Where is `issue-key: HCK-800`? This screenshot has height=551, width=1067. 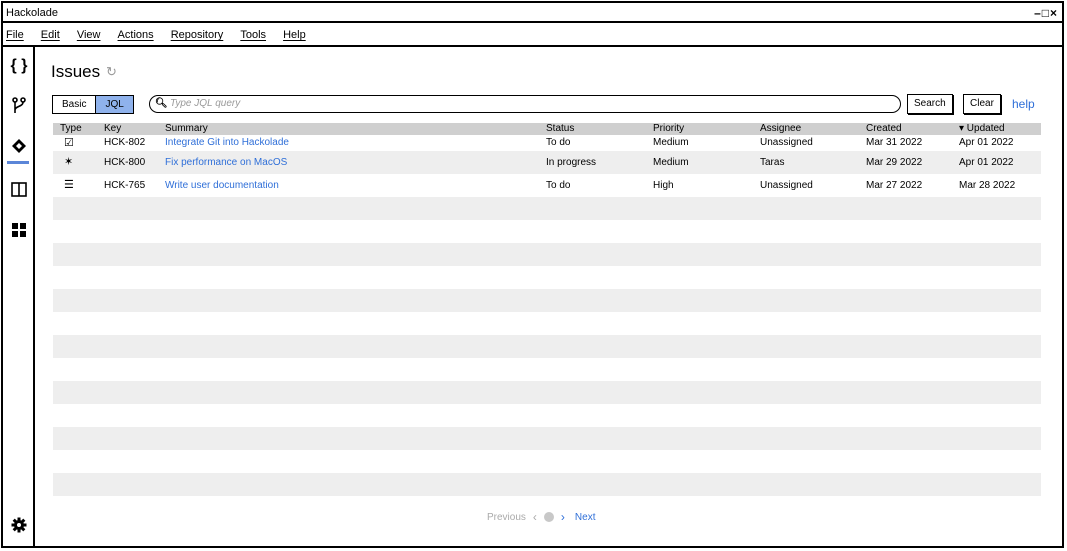 issue-key: HCK-800 is located at coordinates (125, 162).